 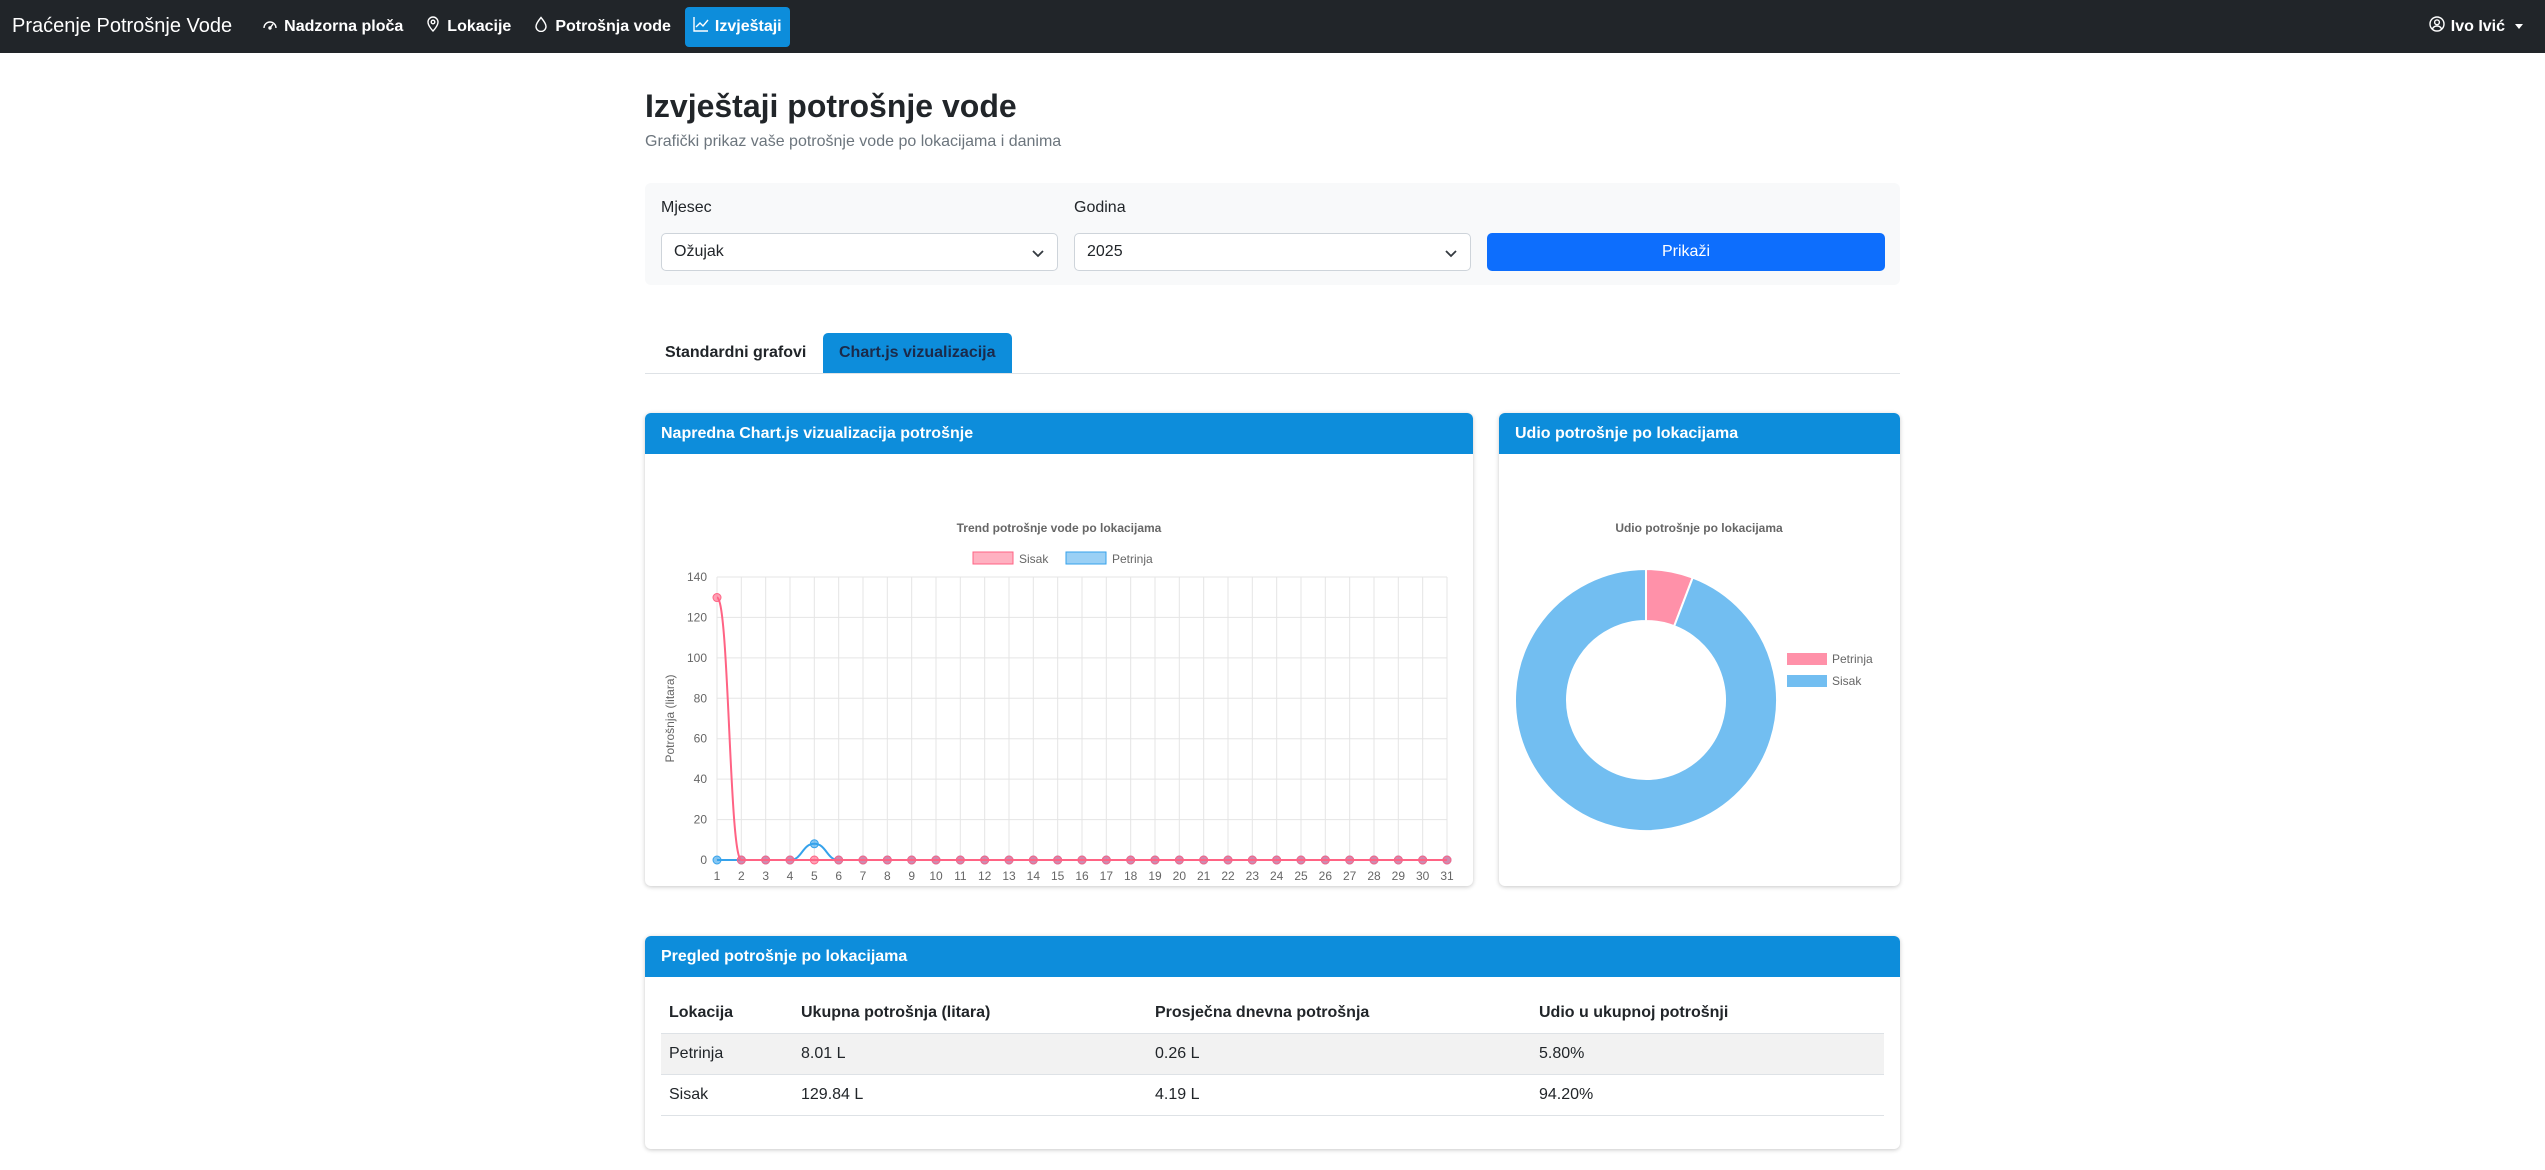 I want to click on nav-item-dashboard: Nadzorna ploča, so click(x=332, y=27).